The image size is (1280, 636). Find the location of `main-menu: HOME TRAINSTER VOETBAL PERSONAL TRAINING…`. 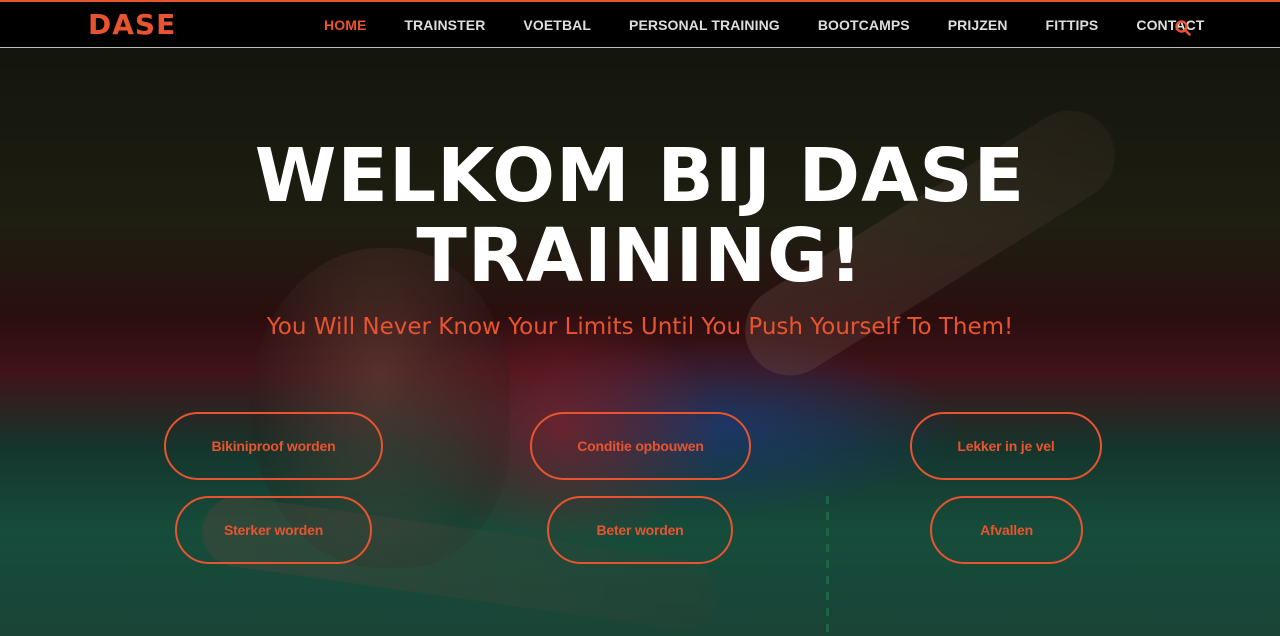

main-menu: HOME TRAINSTER VOETBAL PERSONAL TRAINING… is located at coordinates (764, 25).